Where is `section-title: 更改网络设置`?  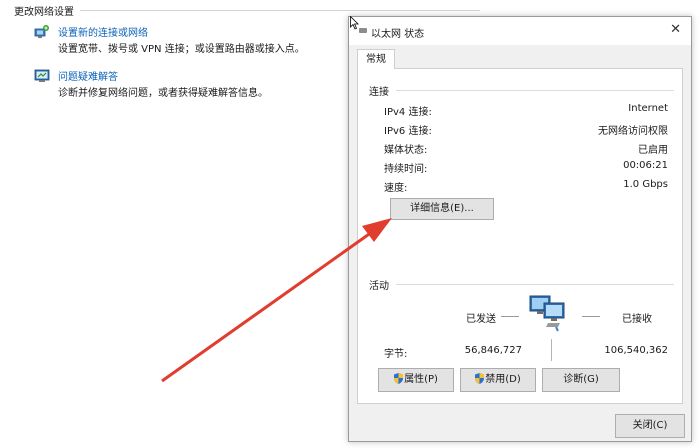
section-title: 更改网络设置 is located at coordinates (46, 10).